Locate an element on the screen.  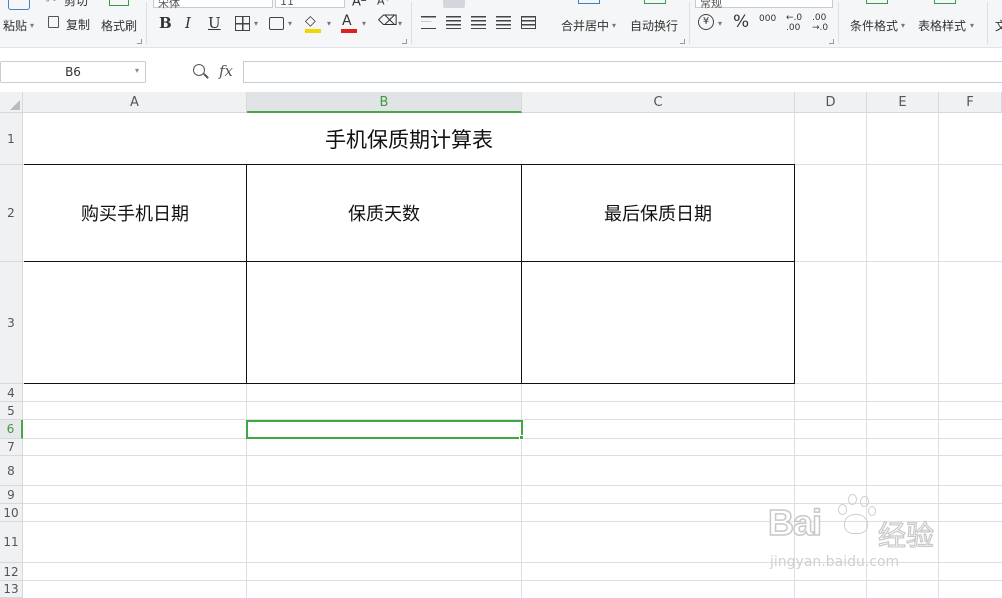
borders-button: ▾ is located at coordinates (249, 24).